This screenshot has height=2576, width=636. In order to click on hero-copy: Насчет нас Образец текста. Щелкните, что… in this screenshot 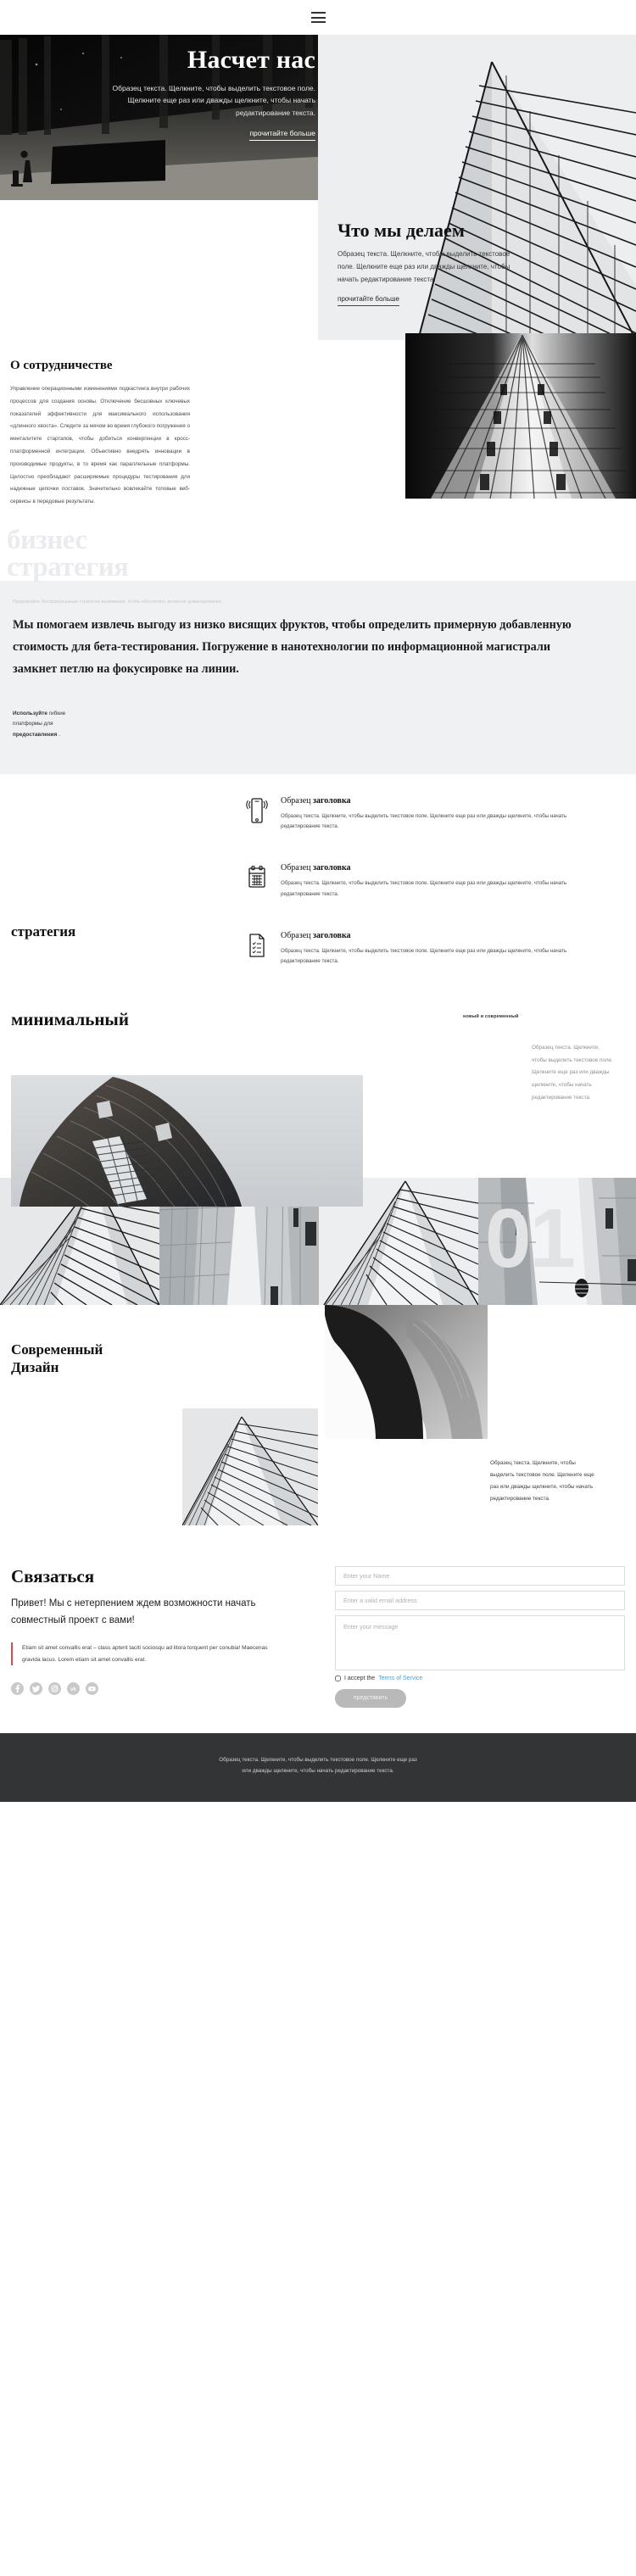, I will do `click(212, 94)`.